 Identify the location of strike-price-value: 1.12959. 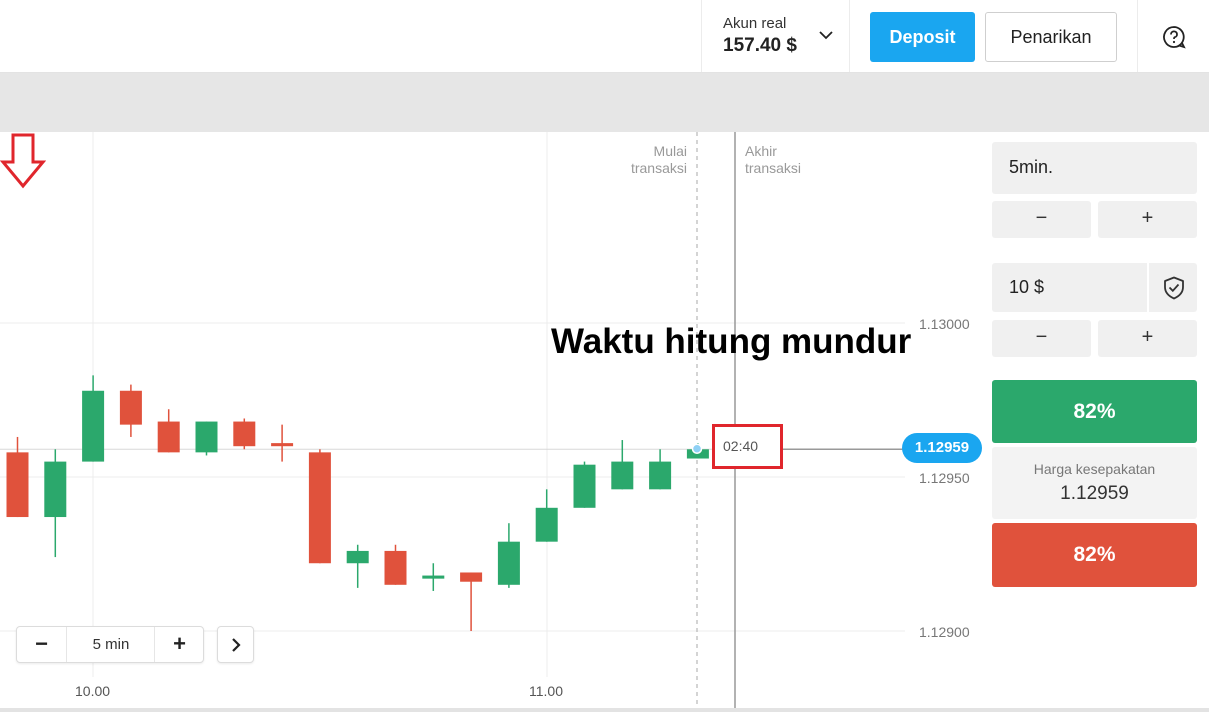
(1094, 493).